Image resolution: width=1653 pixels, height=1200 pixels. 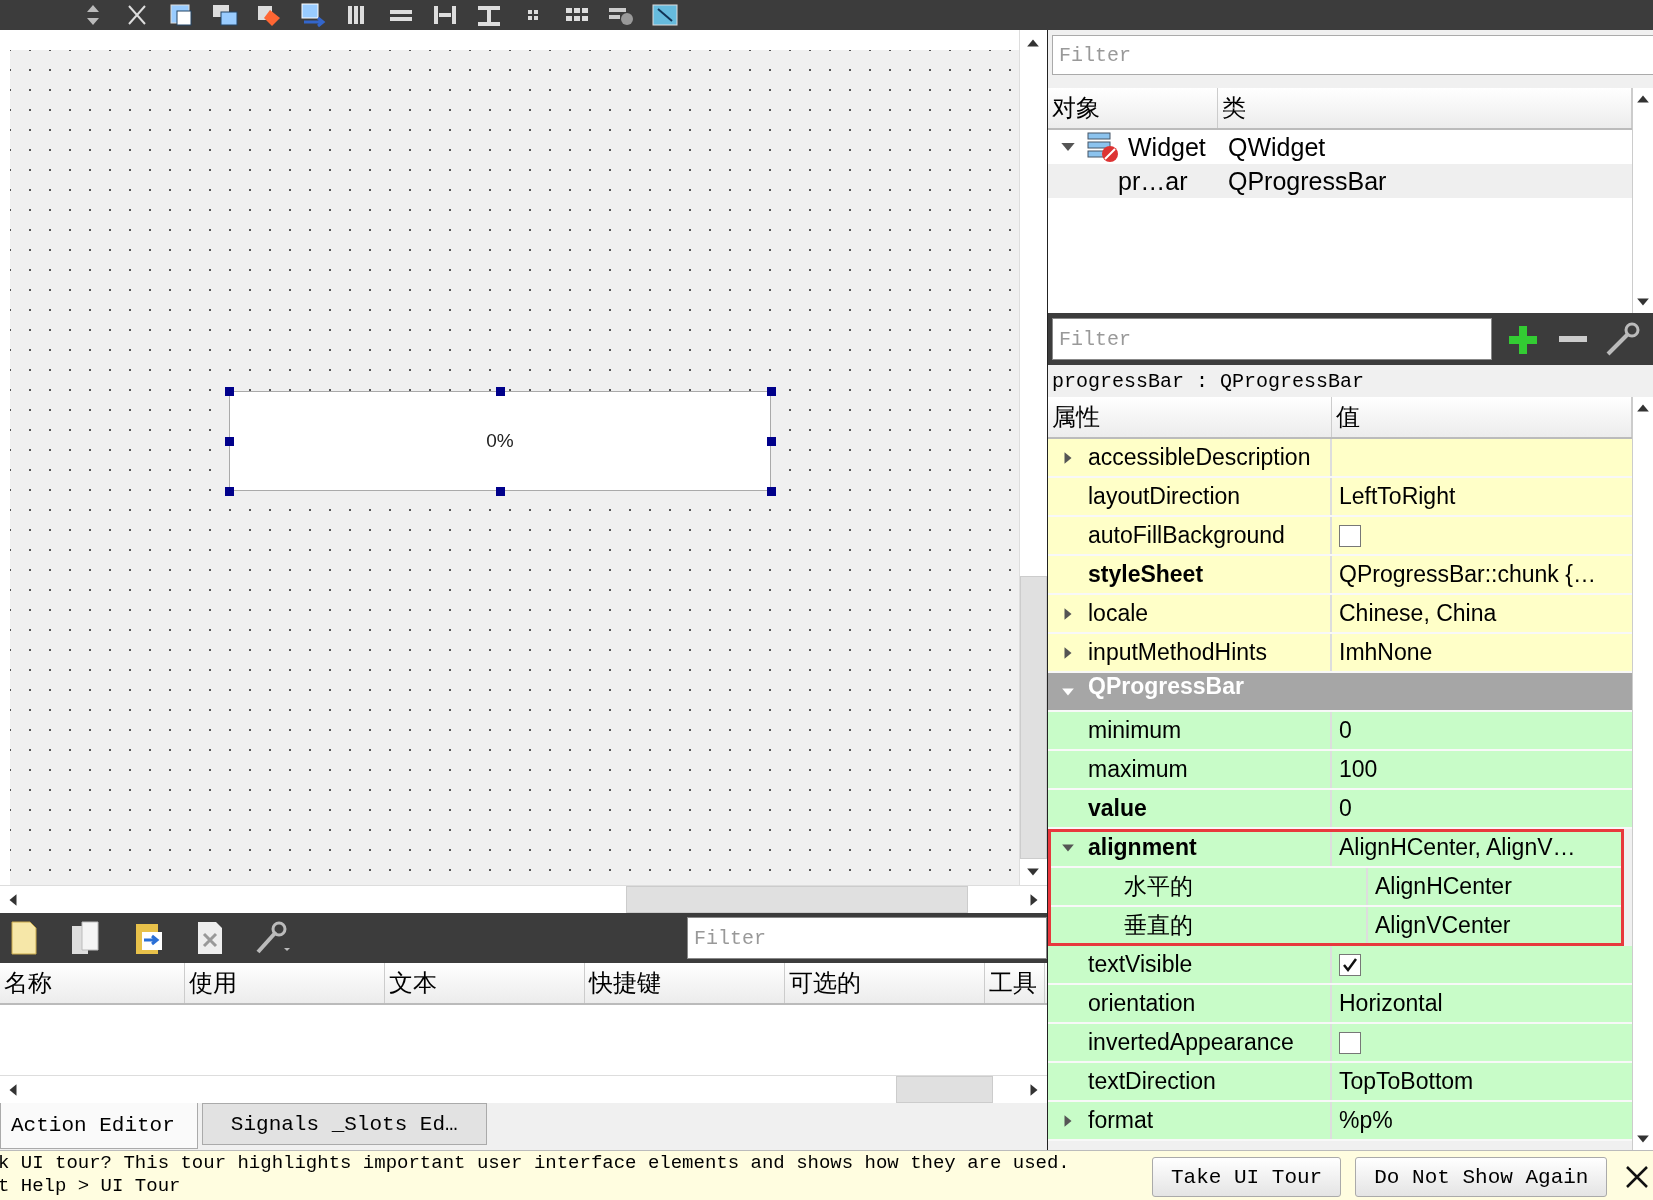 What do you see at coordinates (92, 983) in the screenshot?
I see `column-header: 名称` at bounding box center [92, 983].